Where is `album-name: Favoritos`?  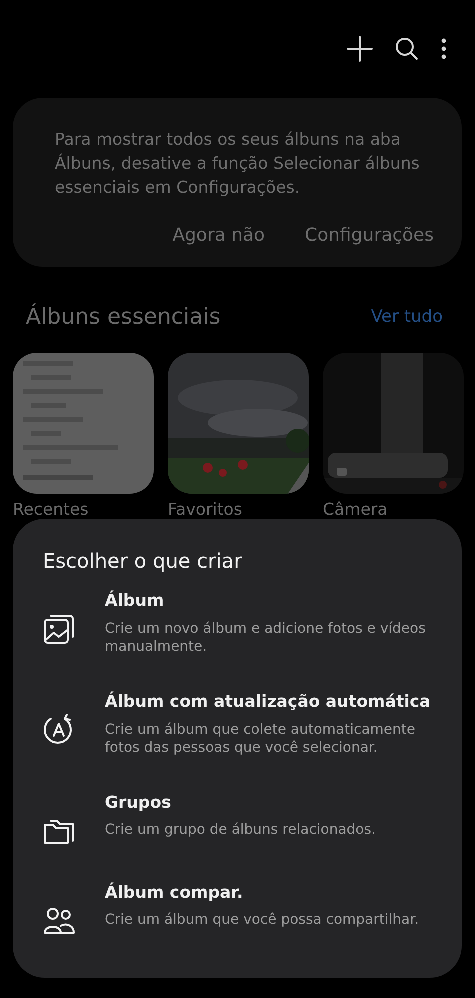 album-name: Favoritos is located at coordinates (238, 511).